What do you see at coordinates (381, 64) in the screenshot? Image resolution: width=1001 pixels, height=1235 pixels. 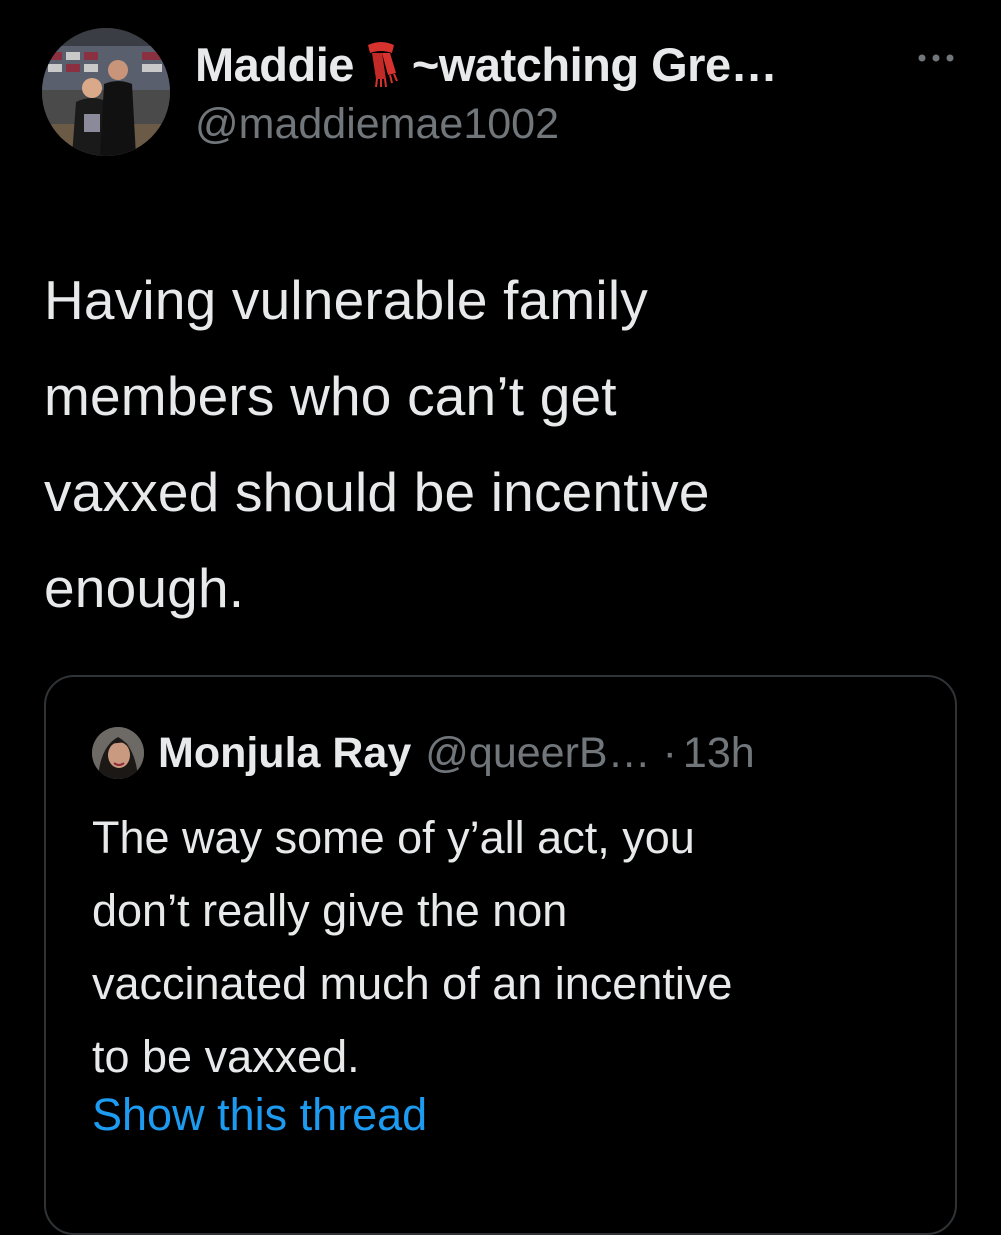 I see `scarf-icon` at bounding box center [381, 64].